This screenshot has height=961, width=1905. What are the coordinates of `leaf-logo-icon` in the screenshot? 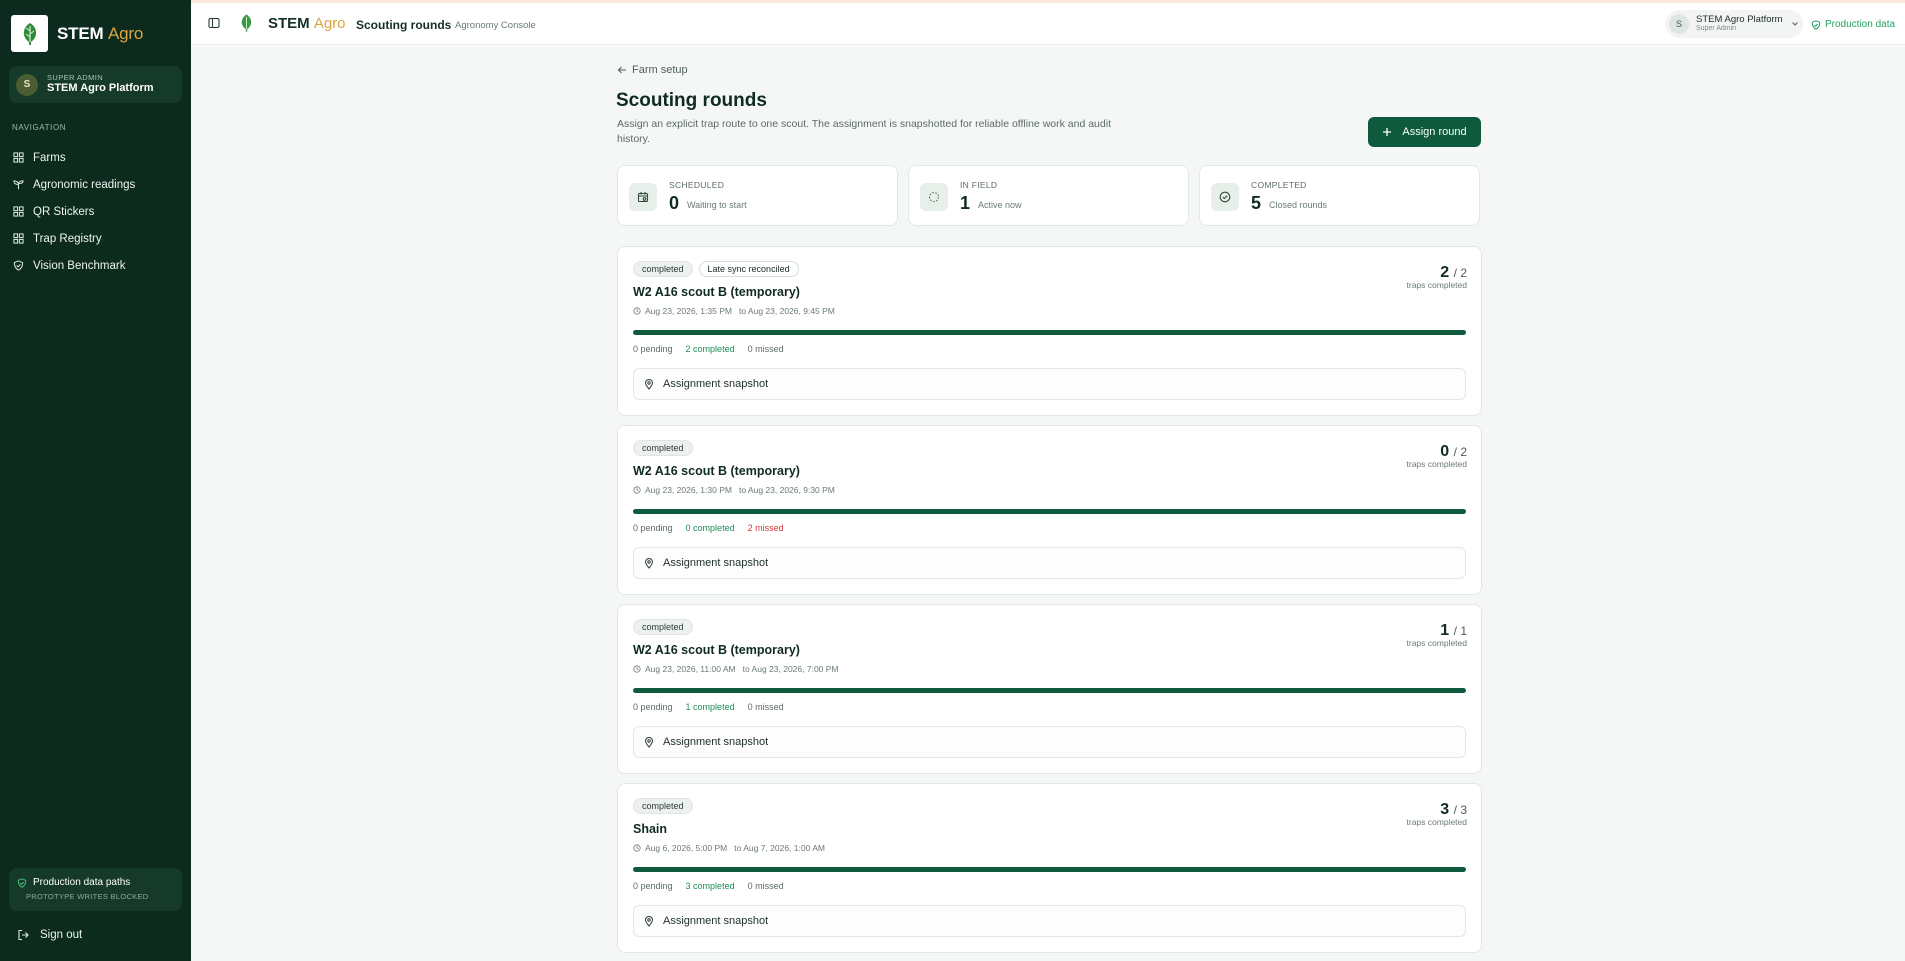 It's located at (29, 33).